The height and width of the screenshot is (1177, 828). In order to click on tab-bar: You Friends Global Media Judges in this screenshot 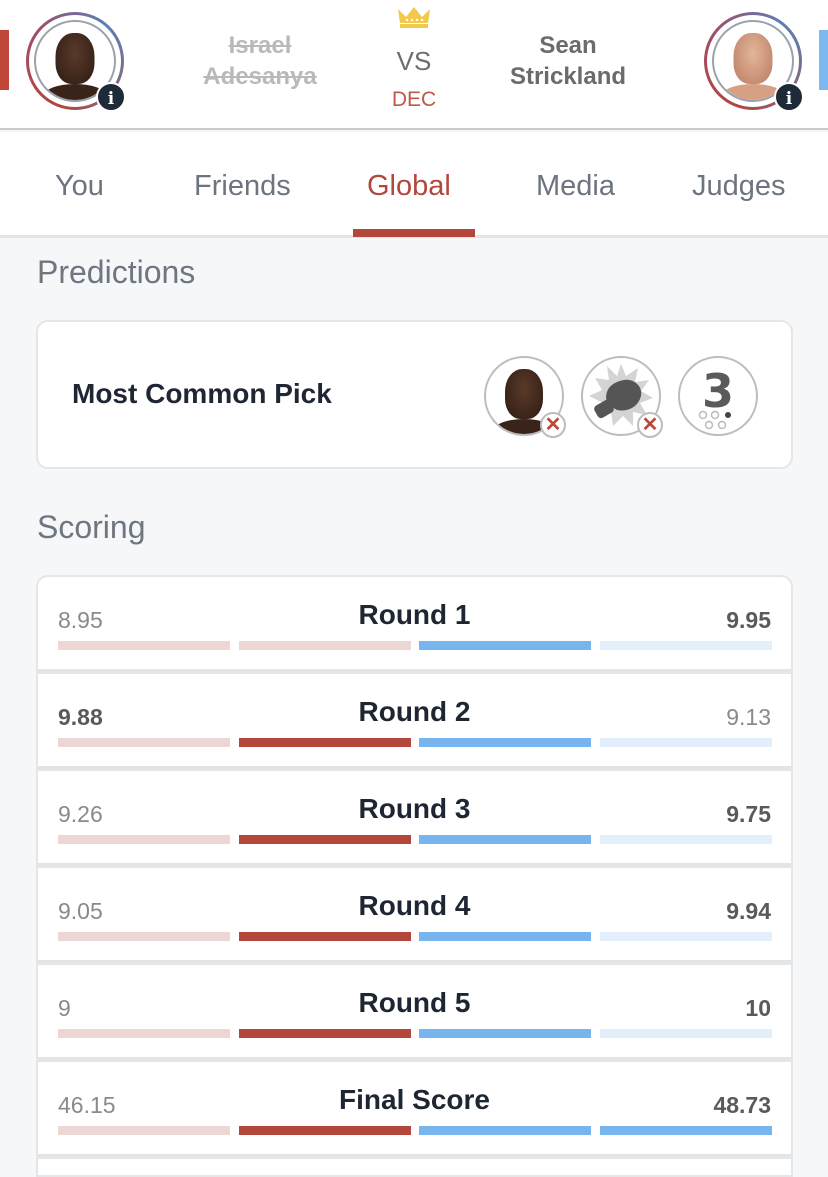, I will do `click(414, 185)`.